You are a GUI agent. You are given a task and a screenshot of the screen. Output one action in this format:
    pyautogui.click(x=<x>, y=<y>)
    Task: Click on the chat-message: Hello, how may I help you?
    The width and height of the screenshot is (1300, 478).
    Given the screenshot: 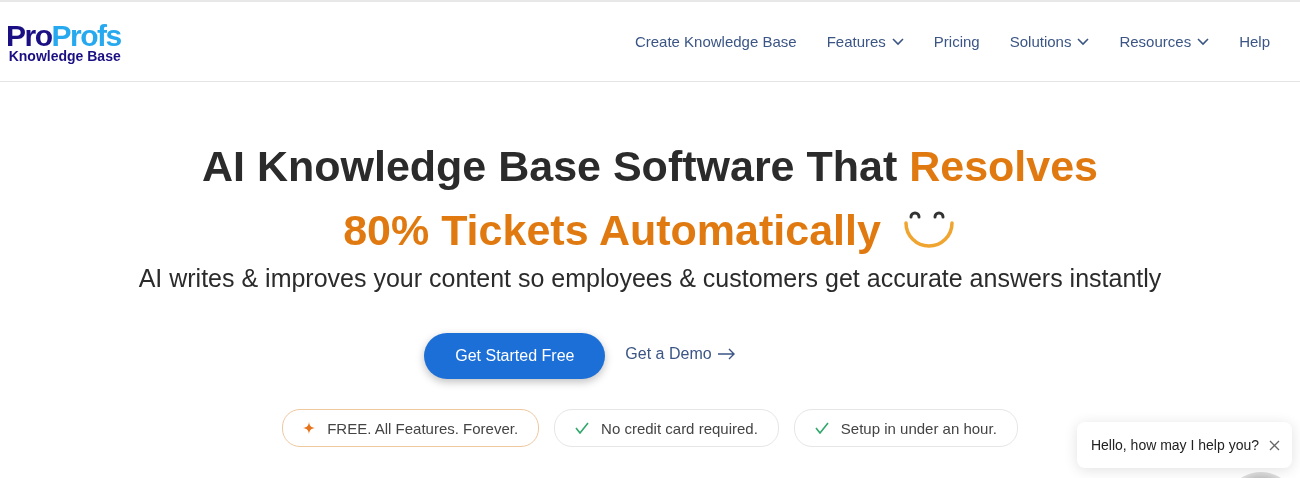 What is the action you would take?
    pyautogui.click(x=1174, y=445)
    